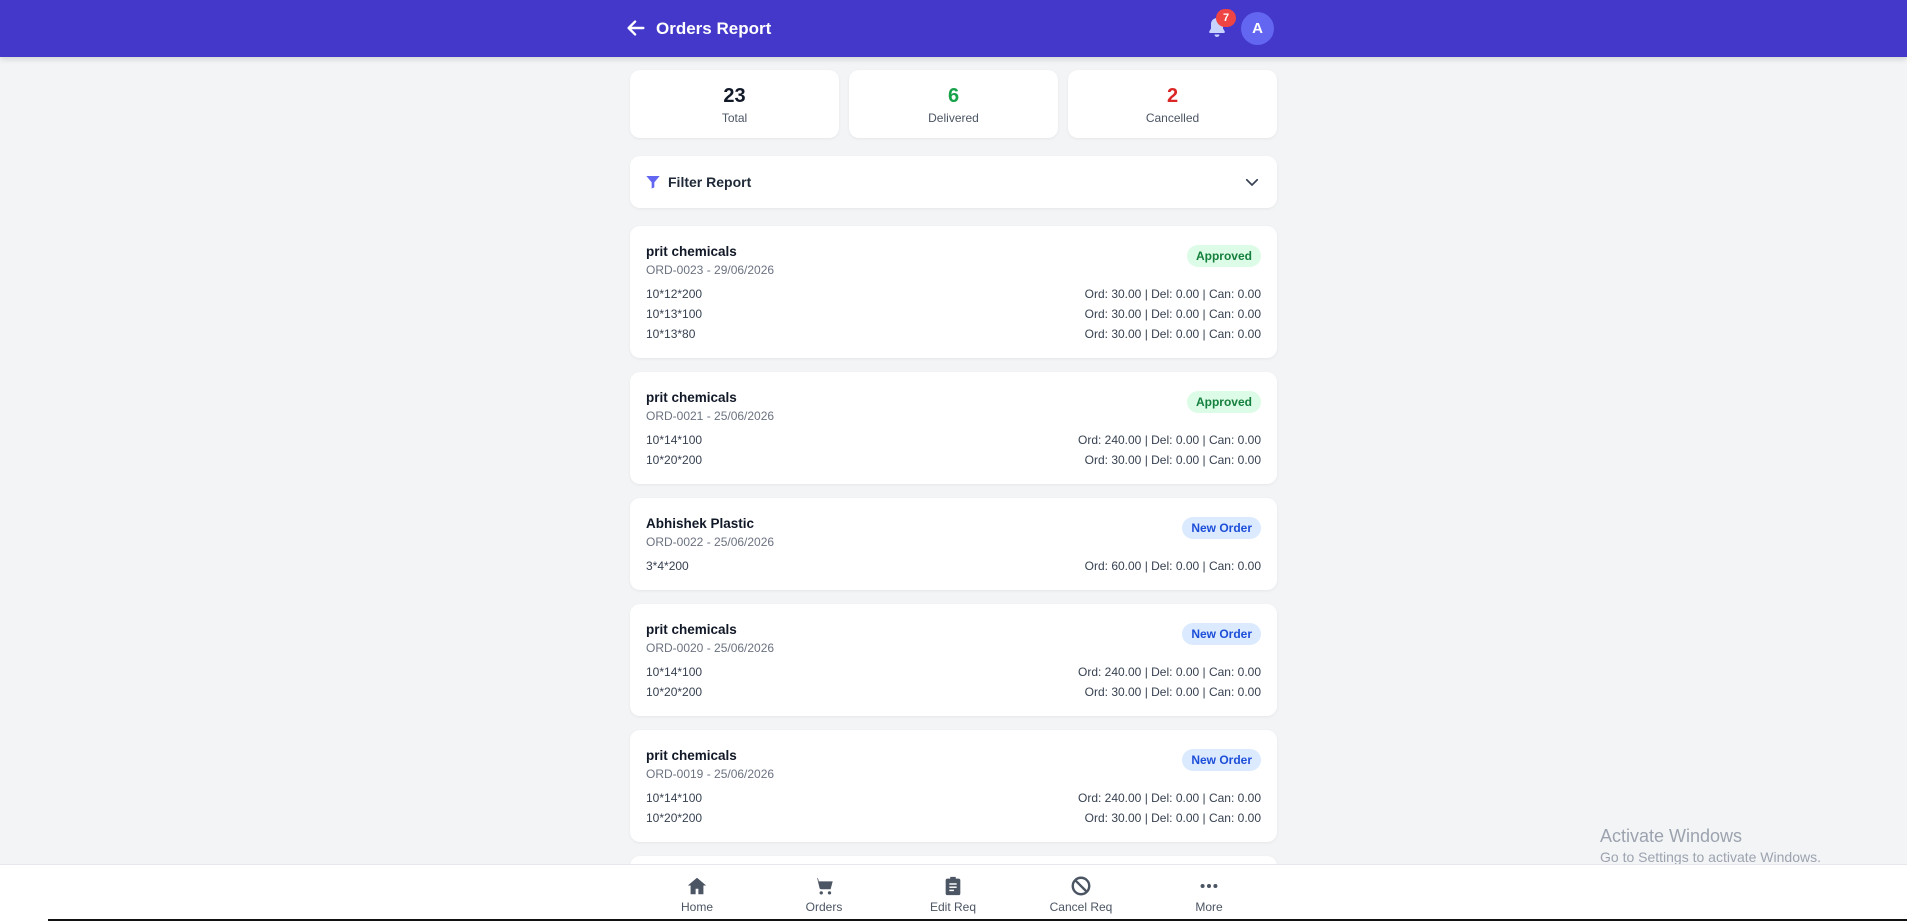 The width and height of the screenshot is (1907, 921). Describe the element at coordinates (953, 28) in the screenshot. I see `top-app-bar: Orders Report 7 A` at that location.